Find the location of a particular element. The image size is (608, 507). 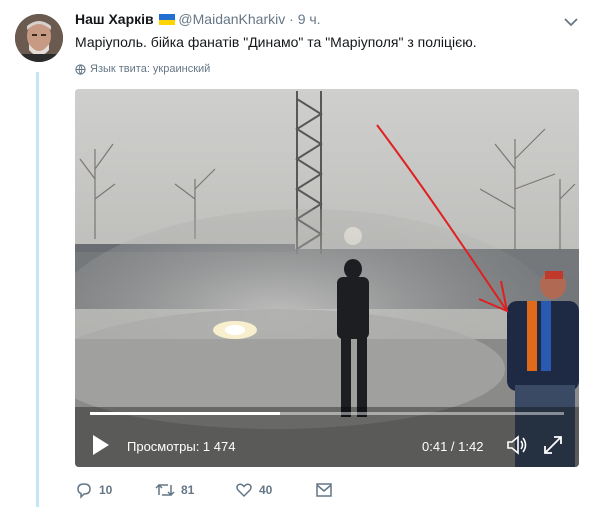

view-count: Просмотры: 1 474 is located at coordinates (181, 446).